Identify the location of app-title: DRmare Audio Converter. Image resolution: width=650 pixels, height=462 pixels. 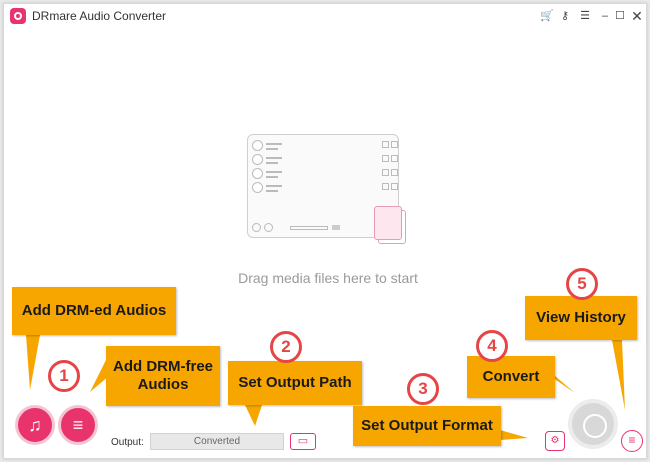
(99, 16).